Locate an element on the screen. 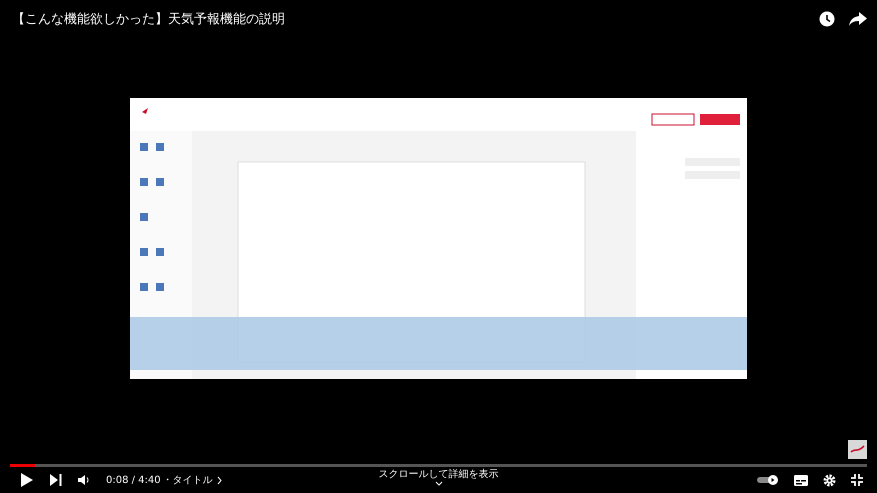 This screenshot has width=877, height=493. chevron-down-icon is located at coordinates (438, 483).